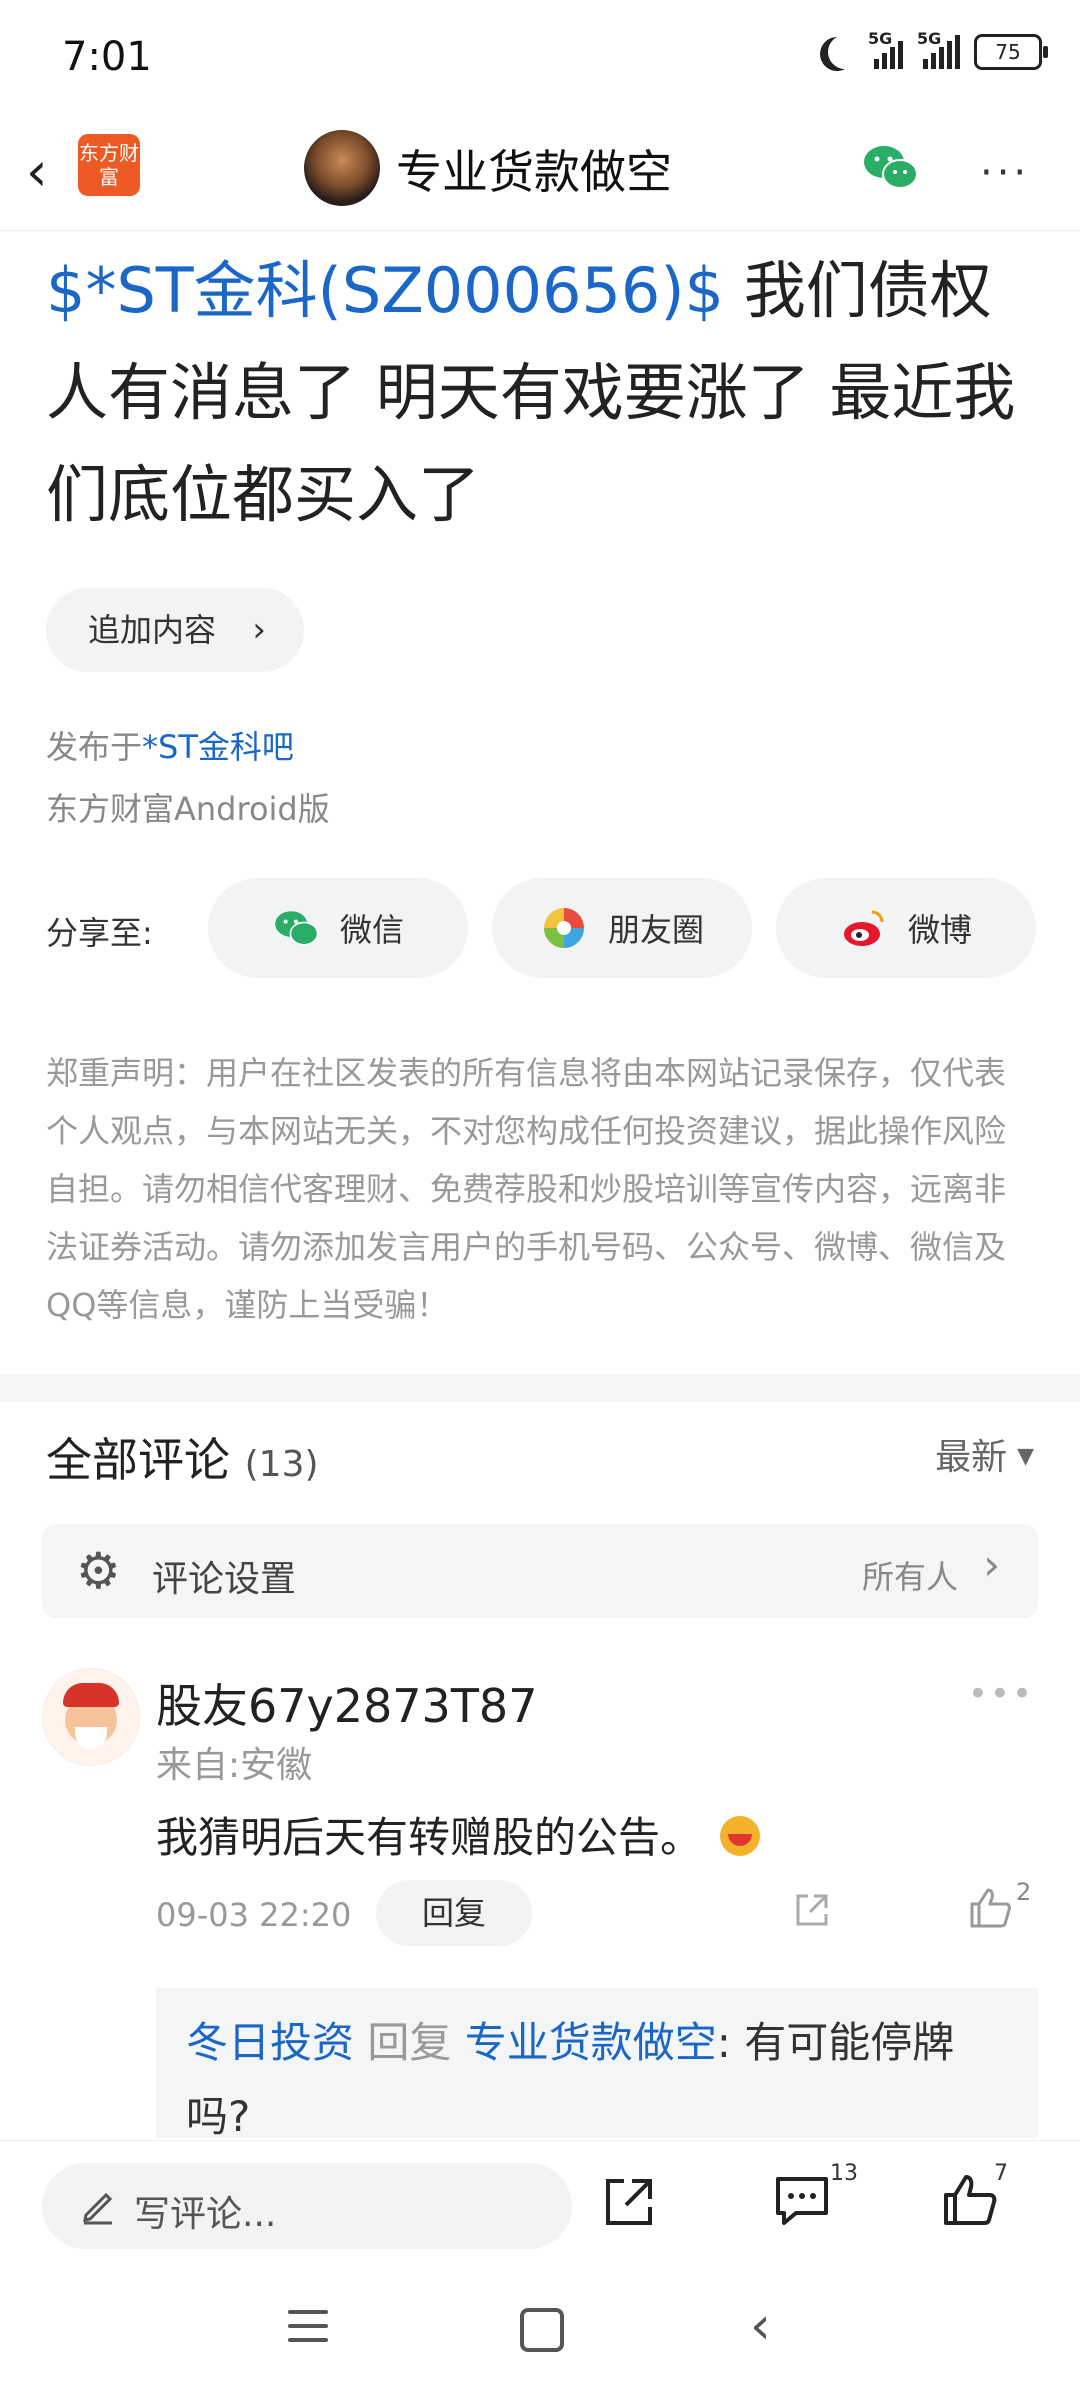 Image resolution: width=1080 pixels, height=2400 pixels. Describe the element at coordinates (308, 2327) in the screenshot. I see `recent-apps-button` at that location.